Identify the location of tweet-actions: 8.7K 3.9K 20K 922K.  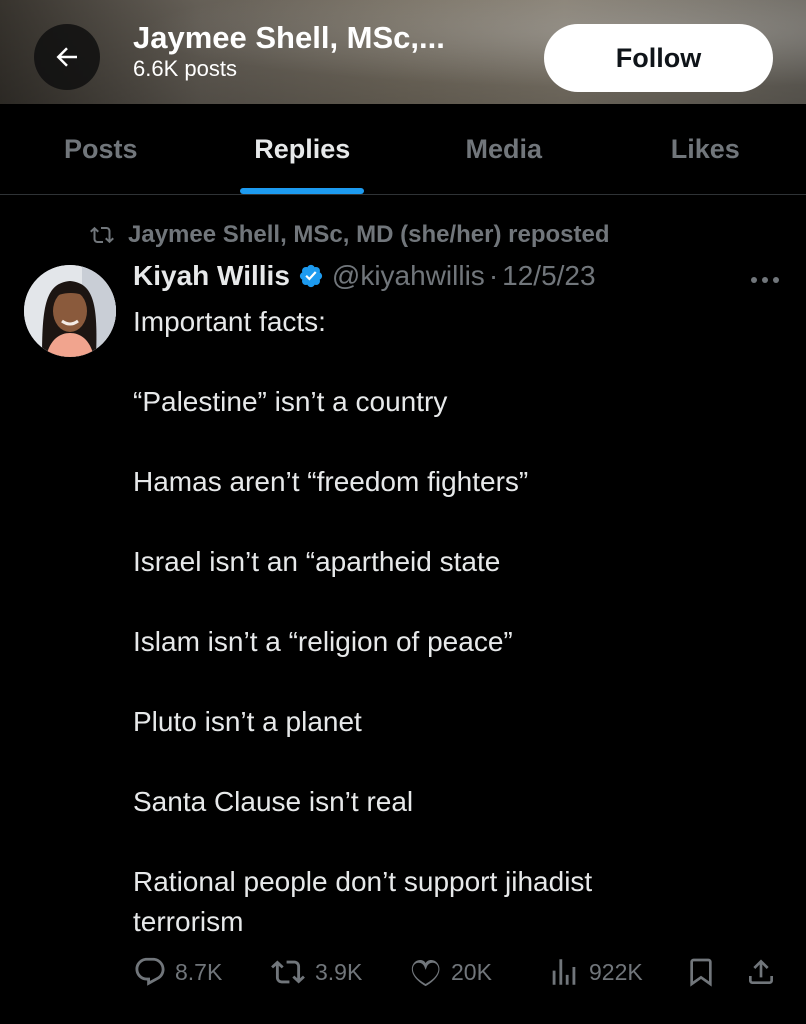
(458, 972).